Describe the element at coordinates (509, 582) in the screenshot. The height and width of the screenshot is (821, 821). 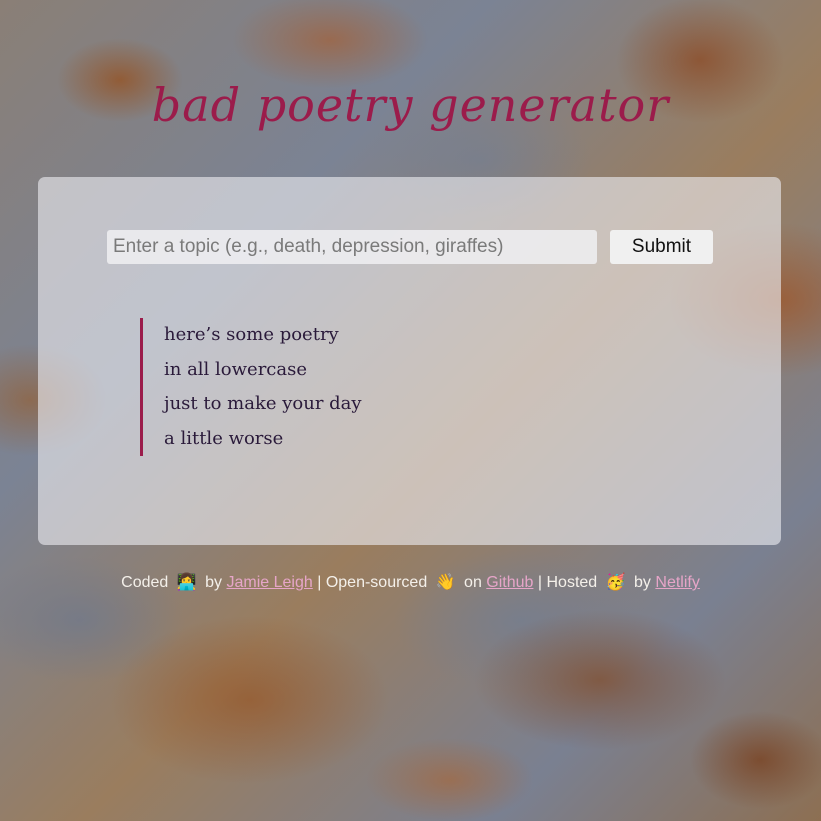
I see `github-link: Github` at that location.